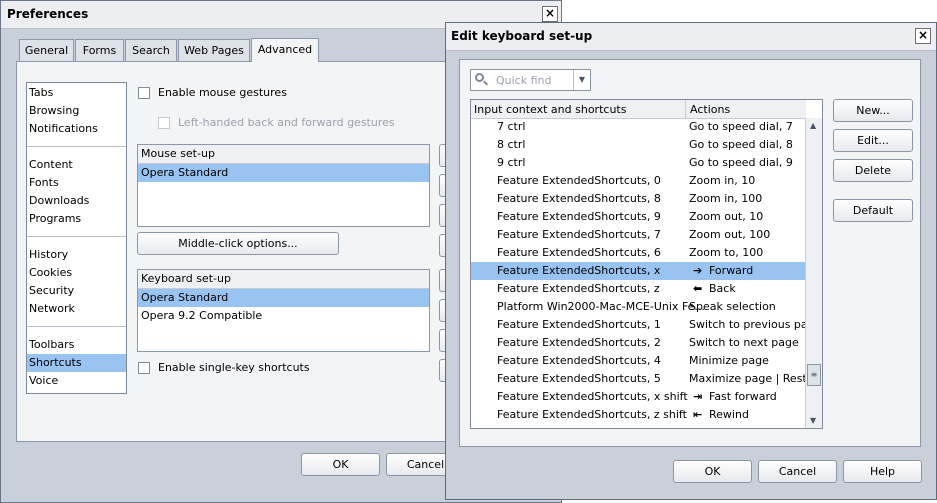 Image resolution: width=937 pixels, height=503 pixels. Describe the element at coordinates (755, 325) in the screenshot. I see `shortcut-action-cell: Switch to previous page` at that location.